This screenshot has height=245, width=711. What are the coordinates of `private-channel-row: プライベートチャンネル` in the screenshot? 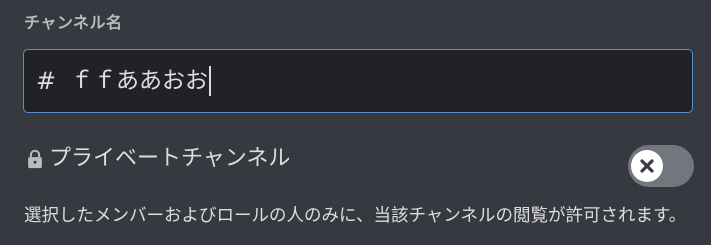 It's located at (157, 159).